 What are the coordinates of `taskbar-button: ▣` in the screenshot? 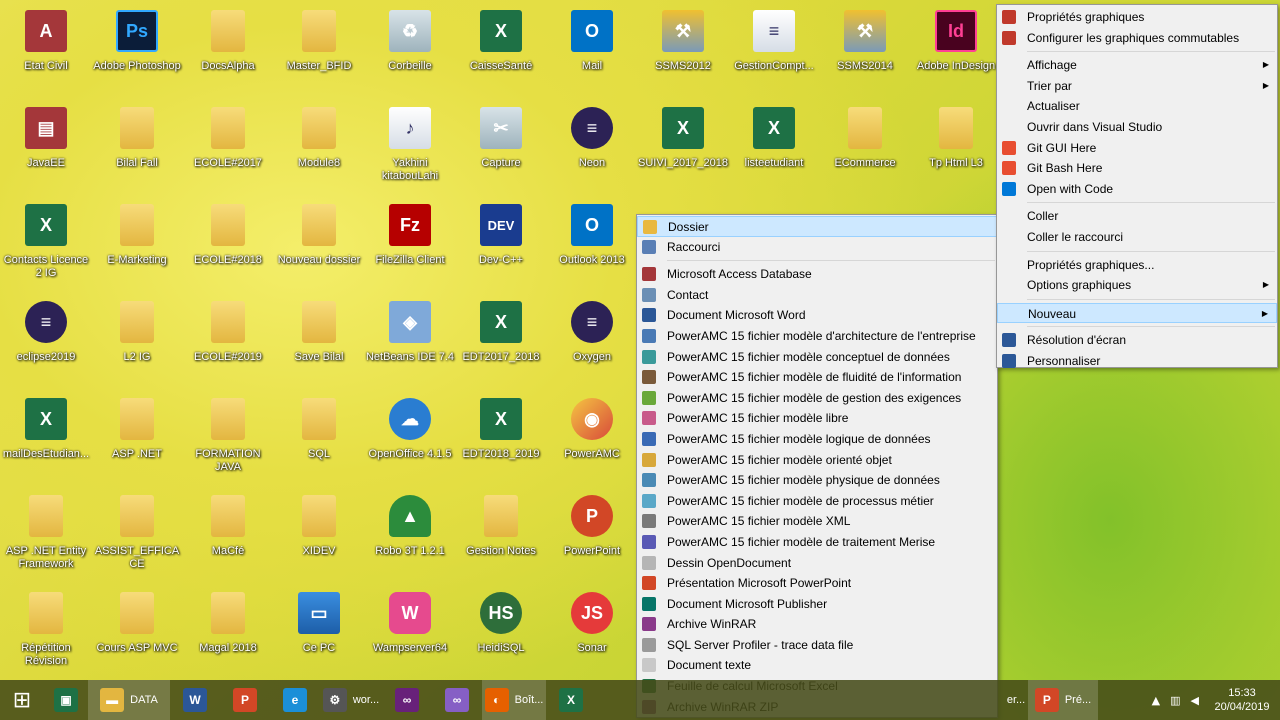 It's located at (66, 700).